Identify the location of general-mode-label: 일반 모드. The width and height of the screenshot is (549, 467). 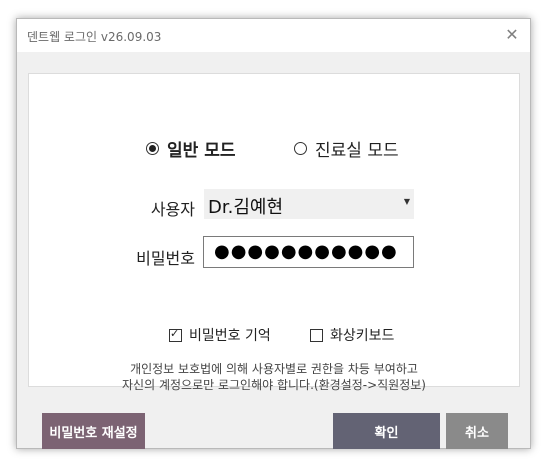
(201, 151).